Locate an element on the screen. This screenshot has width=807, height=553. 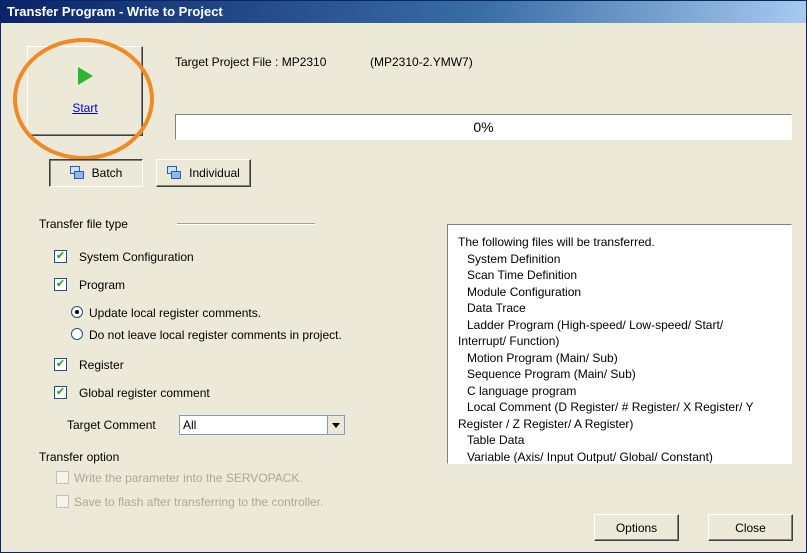
register-checkbox: ✔ is located at coordinates (60, 364).